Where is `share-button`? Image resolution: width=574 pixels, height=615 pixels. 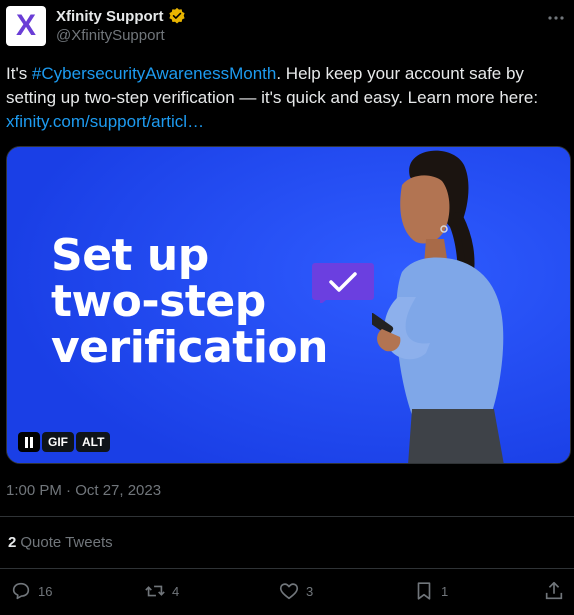
share-button is located at coordinates (554, 591).